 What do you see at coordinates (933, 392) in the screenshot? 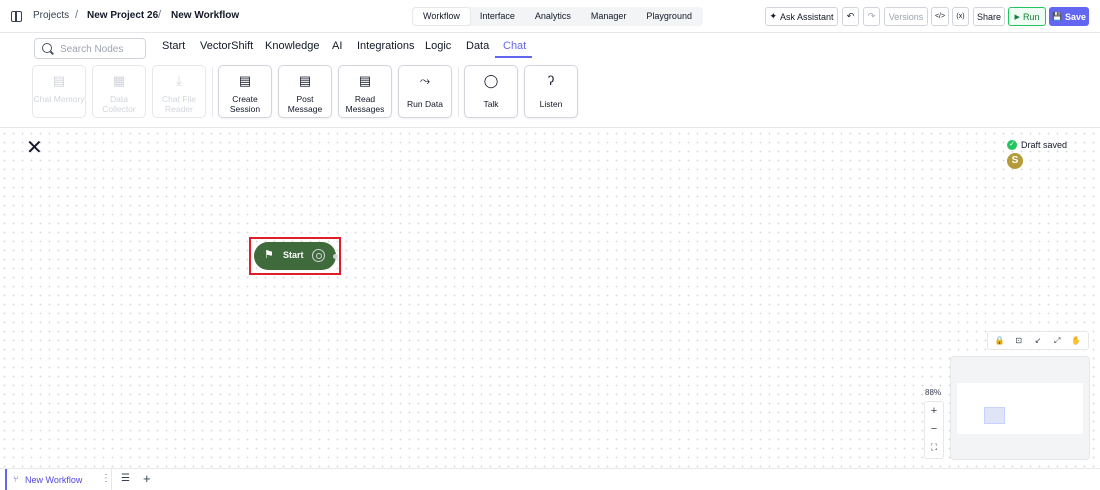
I see `zoom-level: 88%` at bounding box center [933, 392].